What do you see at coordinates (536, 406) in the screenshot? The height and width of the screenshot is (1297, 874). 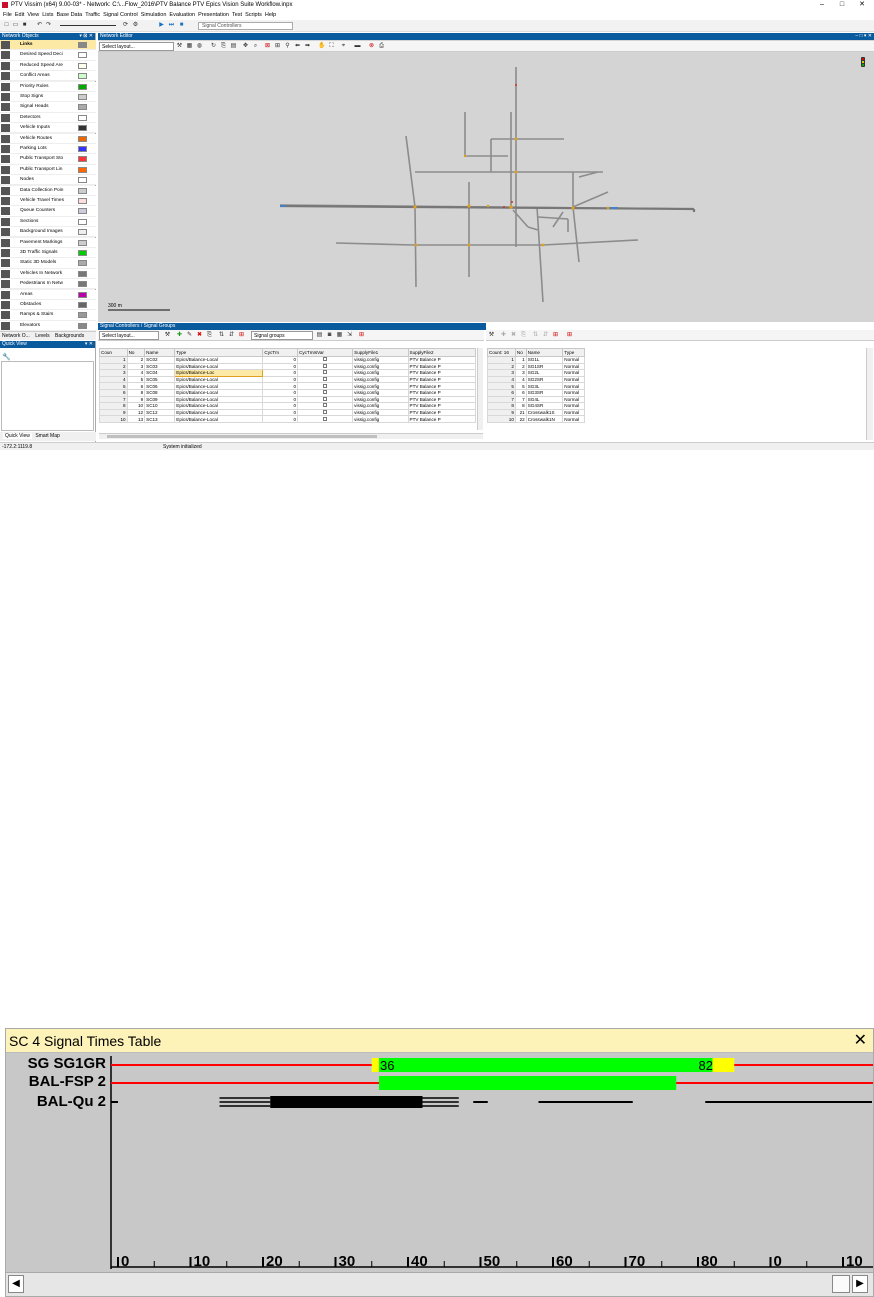 I see `table-row: 8 8 SG4SR Normal` at bounding box center [536, 406].